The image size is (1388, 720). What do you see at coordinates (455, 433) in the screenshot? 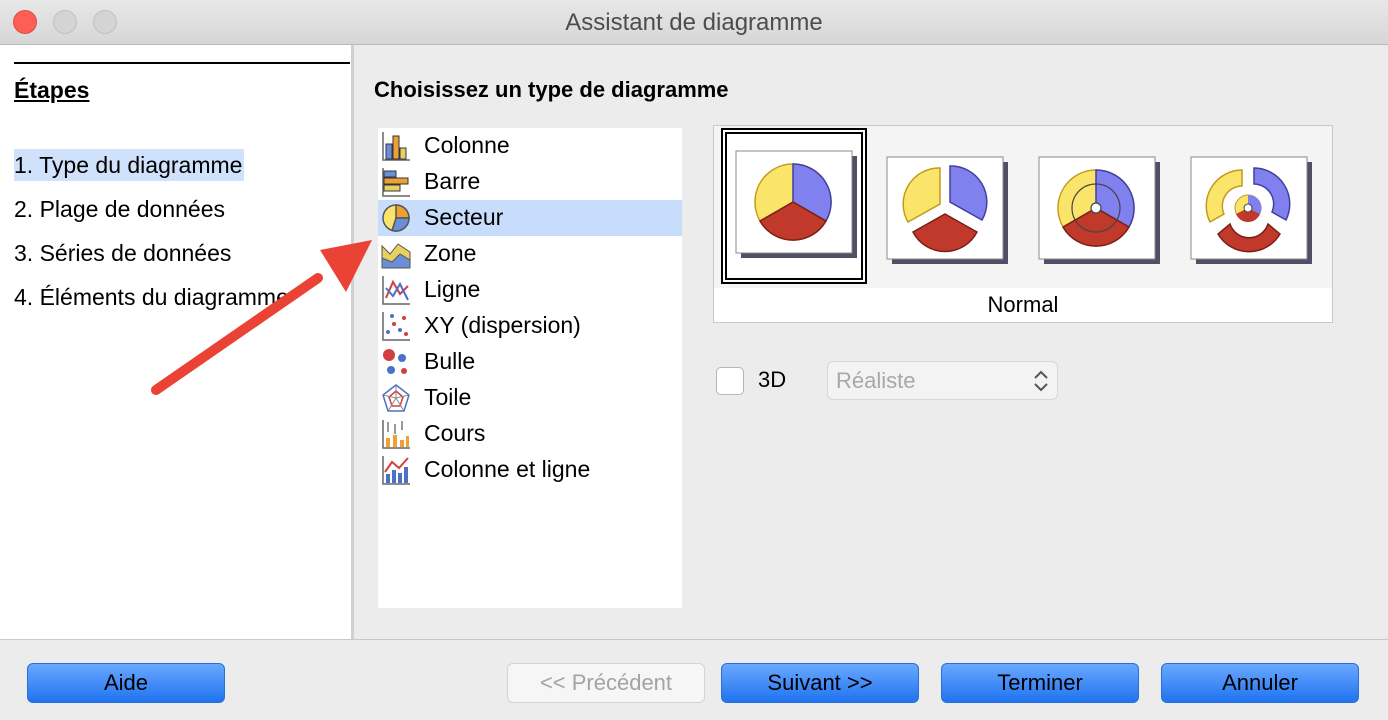
I see `chart-type-label: Cours` at bounding box center [455, 433].